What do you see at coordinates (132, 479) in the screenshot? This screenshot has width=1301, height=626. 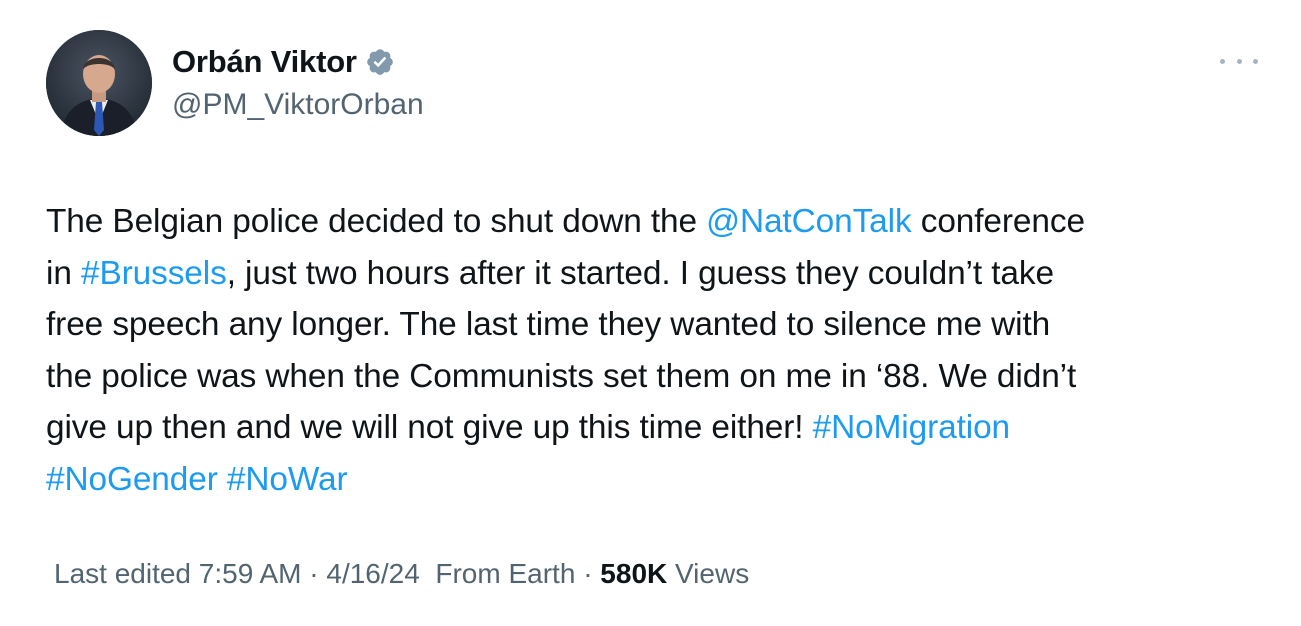 I see `hashtag-link: #NoGender` at bounding box center [132, 479].